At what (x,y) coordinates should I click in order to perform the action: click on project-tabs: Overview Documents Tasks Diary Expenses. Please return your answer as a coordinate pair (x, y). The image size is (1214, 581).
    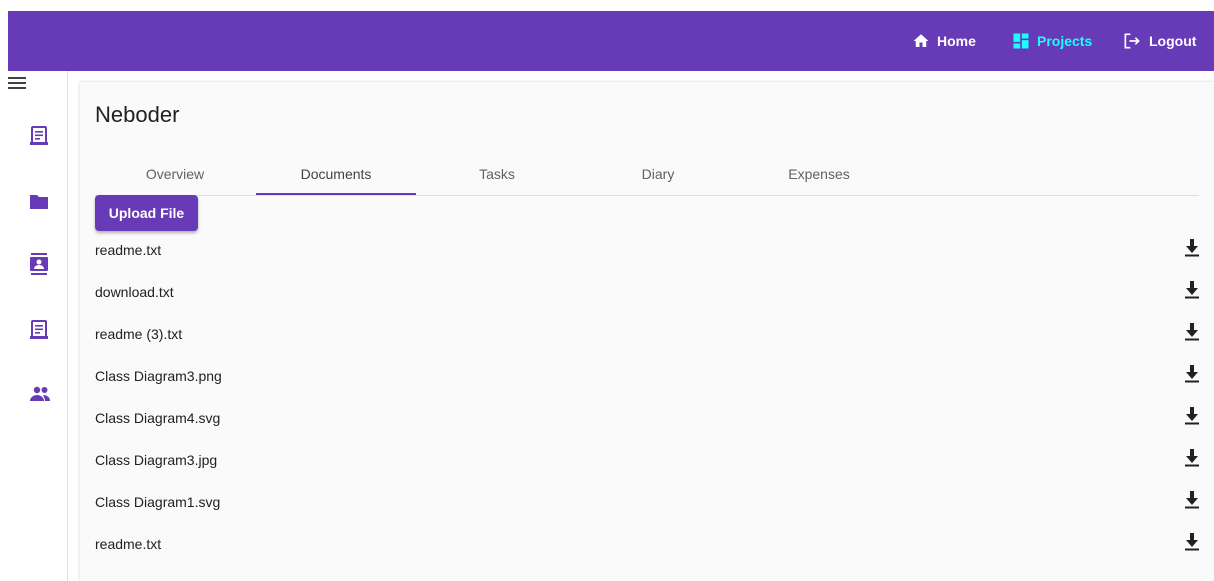
    Looking at the image, I should click on (647, 175).